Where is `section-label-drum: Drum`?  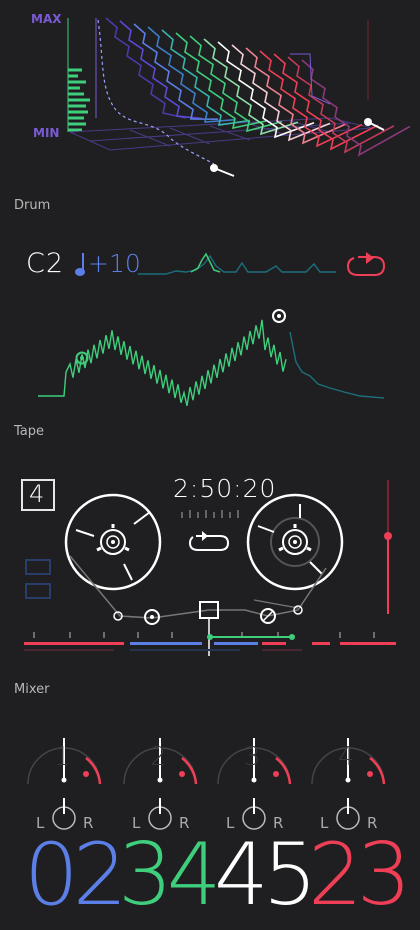 section-label-drum: Drum is located at coordinates (32, 205).